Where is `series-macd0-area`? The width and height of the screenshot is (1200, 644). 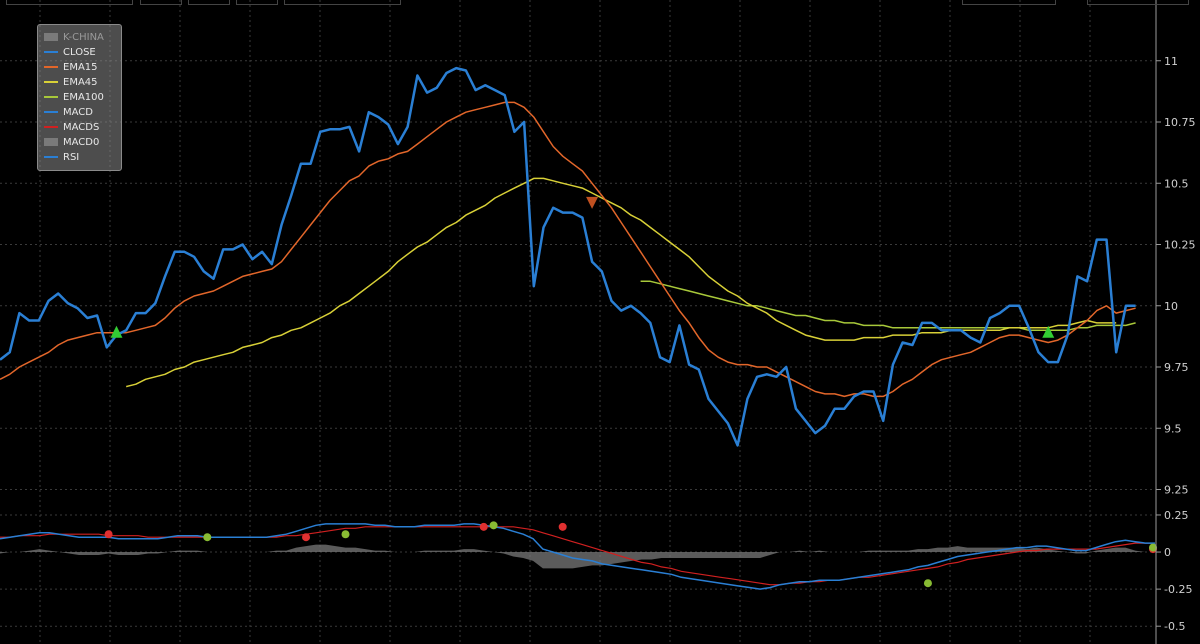
series-macd0-area is located at coordinates (577, 556).